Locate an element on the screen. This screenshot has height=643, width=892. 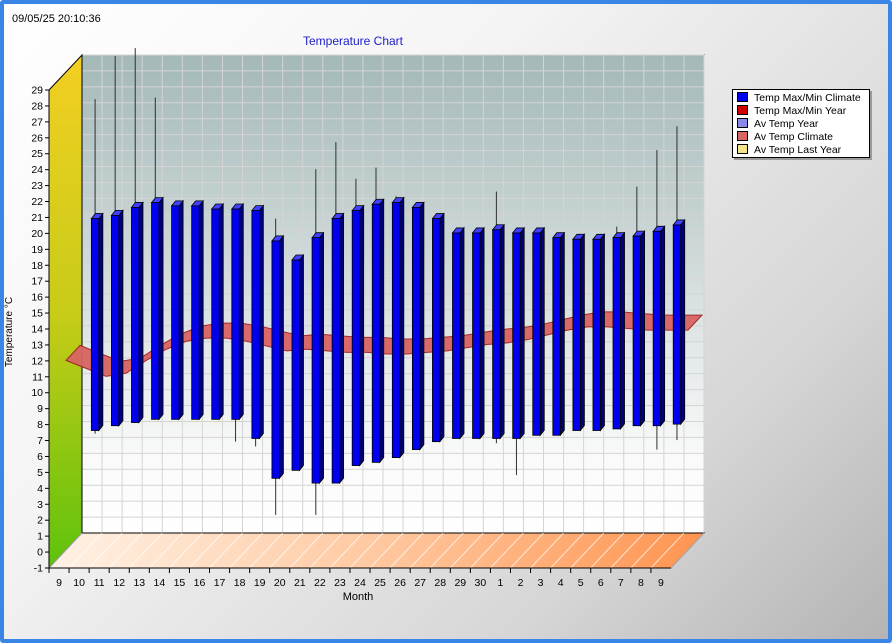
y-tick-label: 27 is located at coordinates (37, 122).